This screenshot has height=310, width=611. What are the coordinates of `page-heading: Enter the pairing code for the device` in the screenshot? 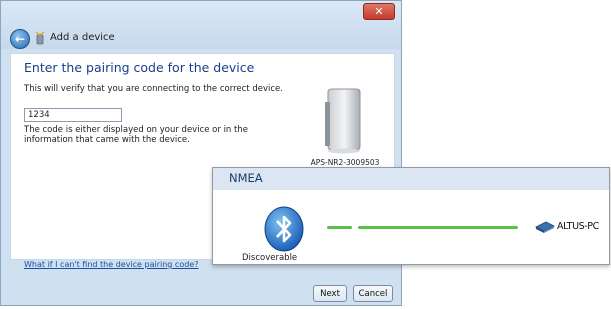 It's located at (139, 67).